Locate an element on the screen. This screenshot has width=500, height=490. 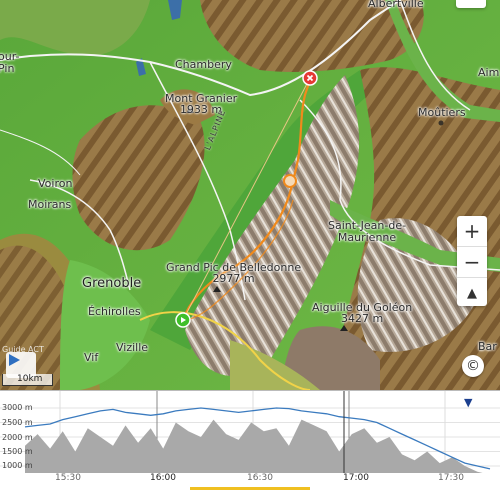
elev-label-2500: 2500 m is located at coordinates (17, 422).